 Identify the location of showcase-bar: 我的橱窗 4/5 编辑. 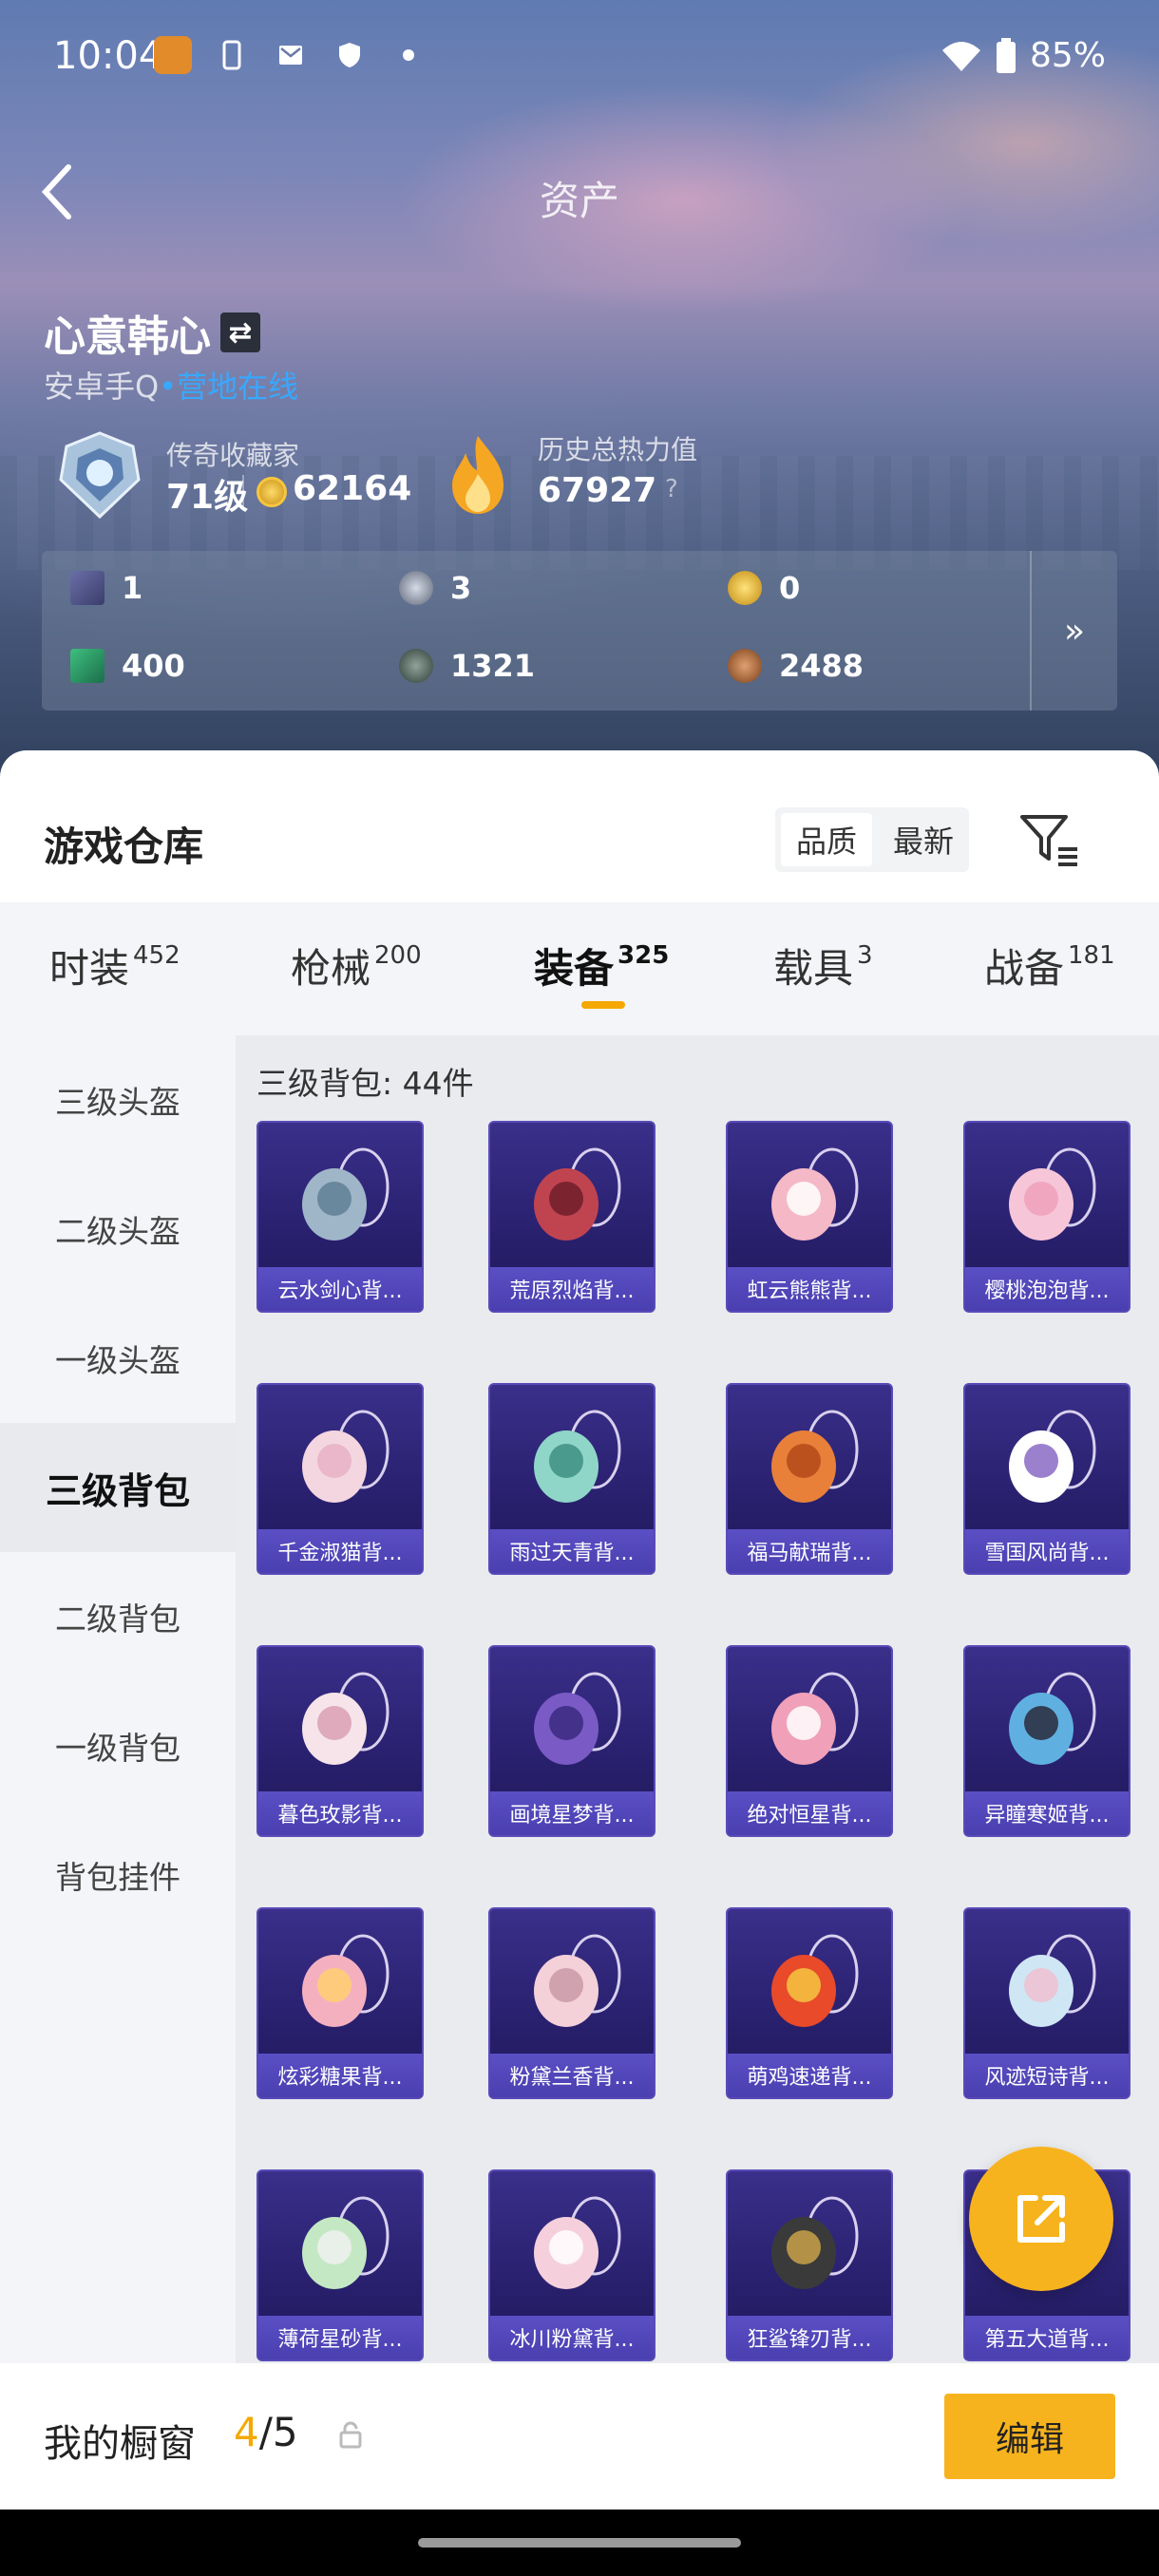
(579, 2436).